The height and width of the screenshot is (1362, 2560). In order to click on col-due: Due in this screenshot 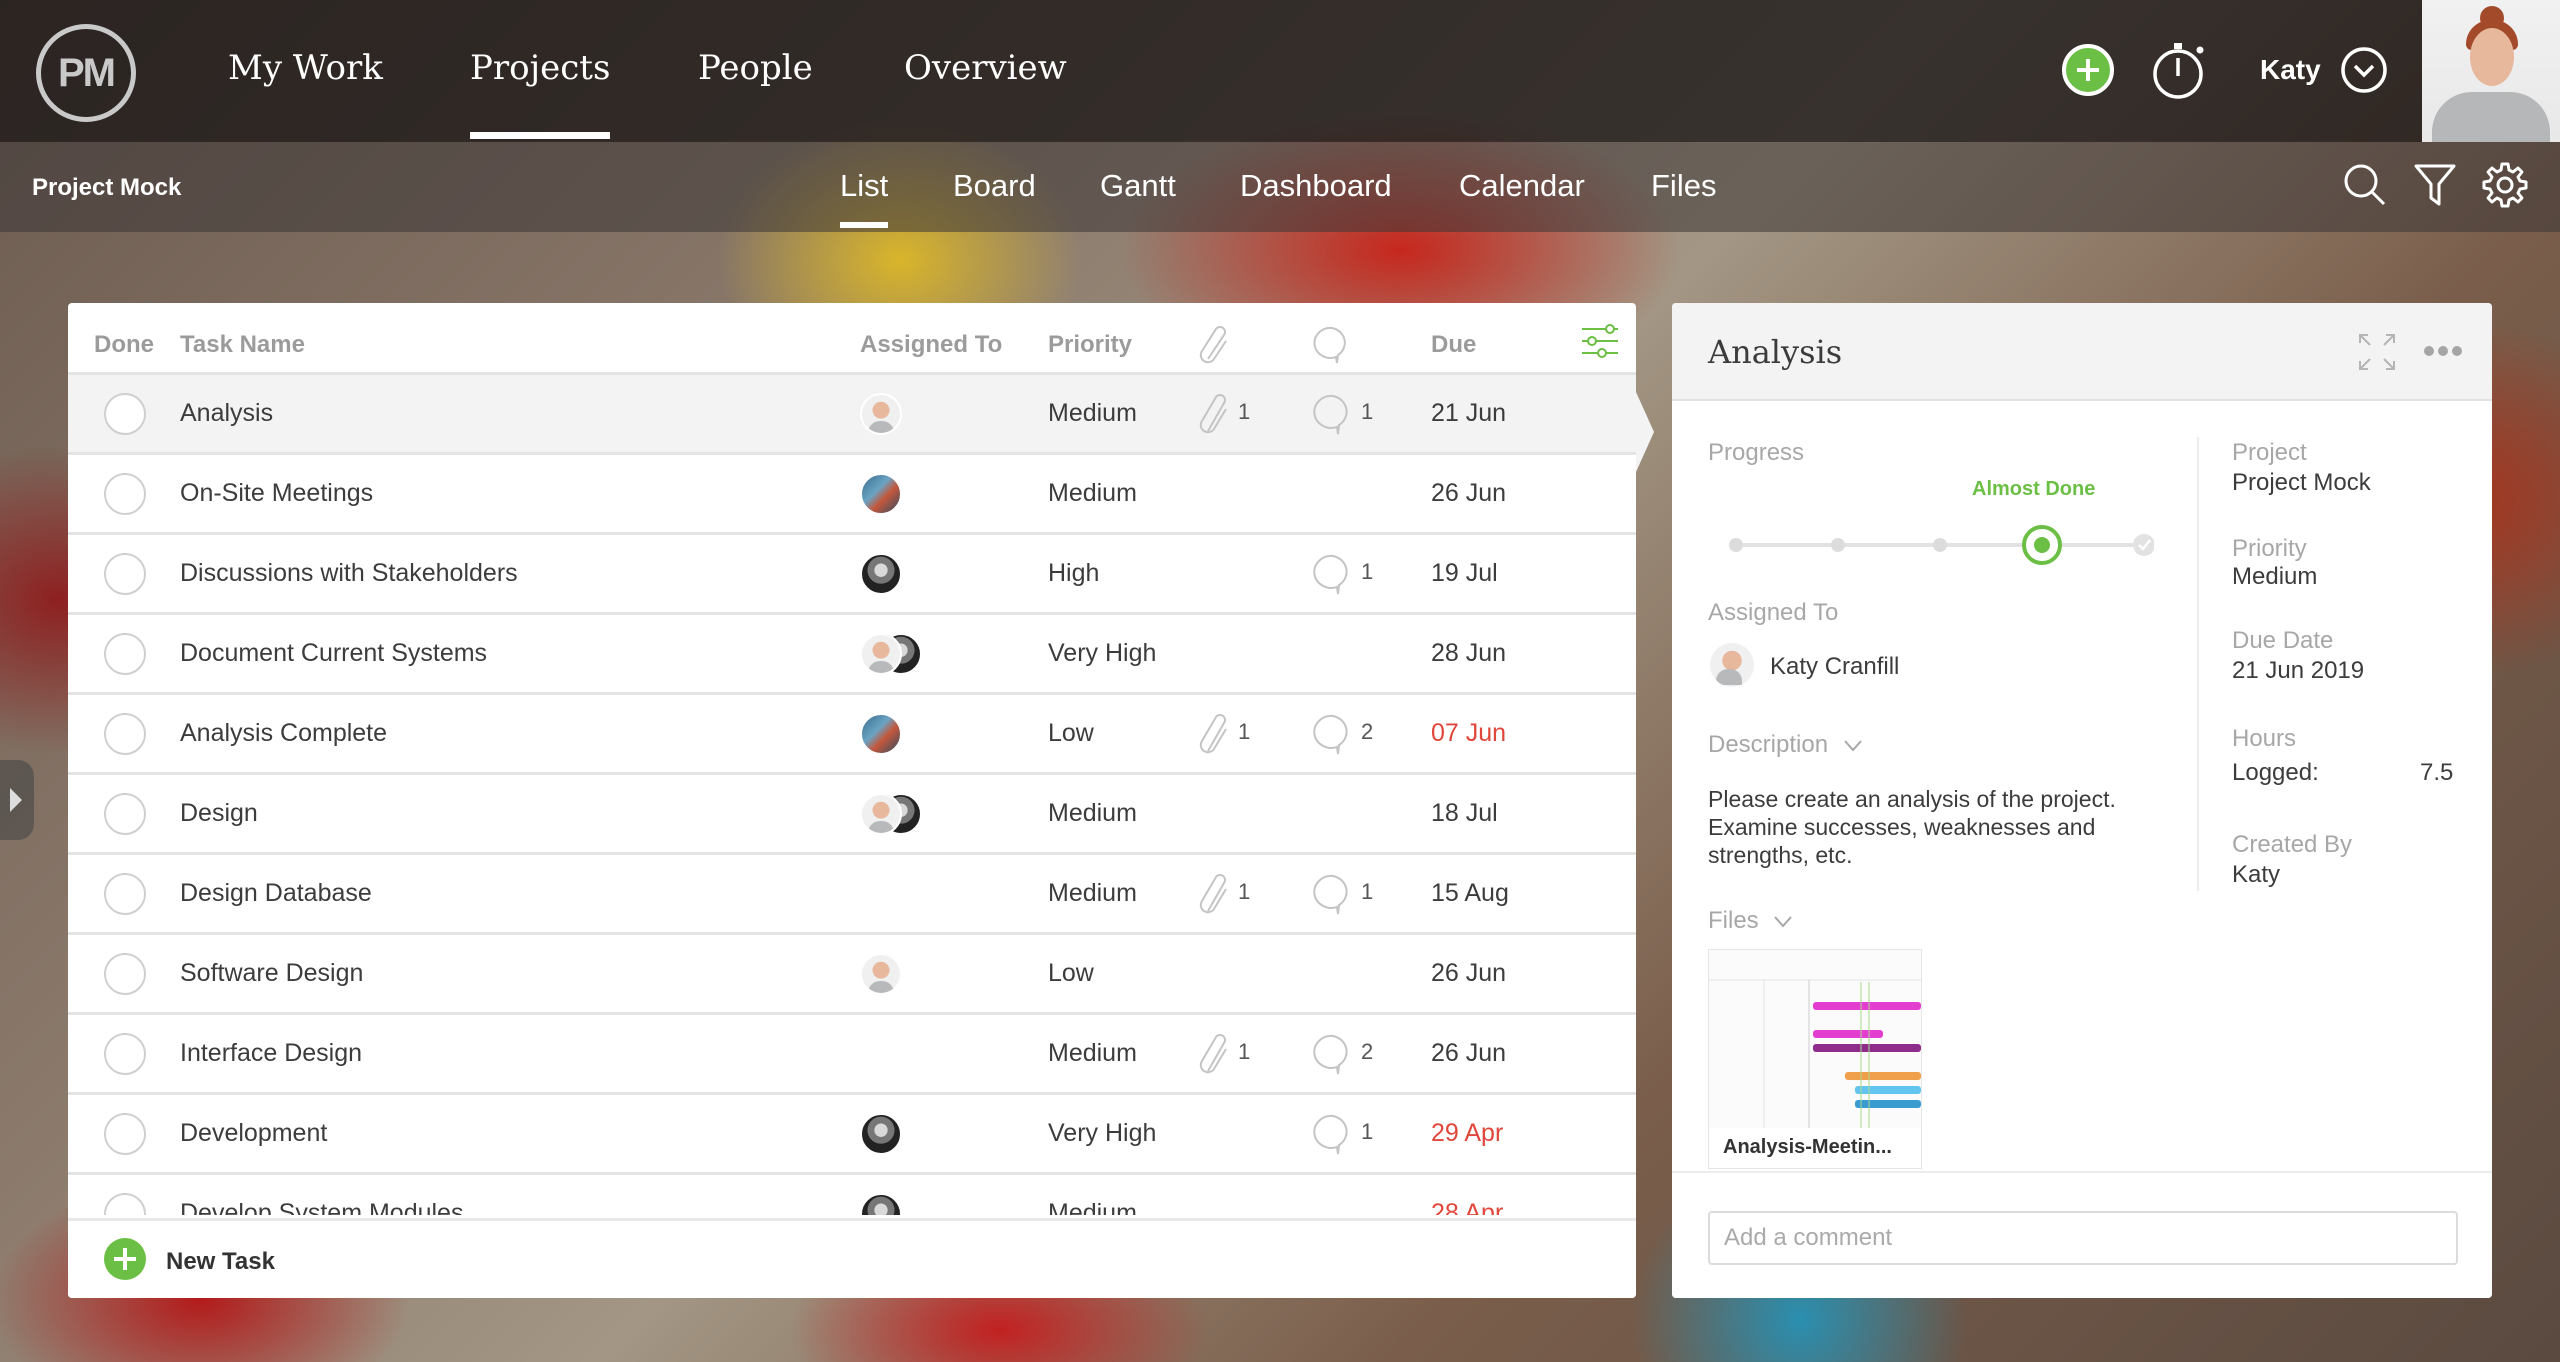, I will do `click(1453, 345)`.